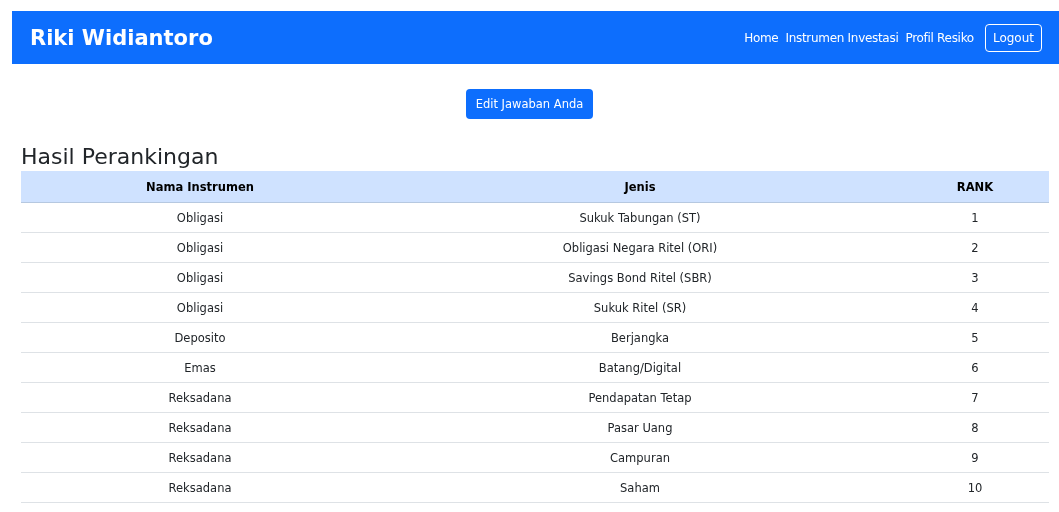 This screenshot has width=1059, height=512. I want to click on table-cell: Savings Bond Ritel (SBR), so click(640, 277).